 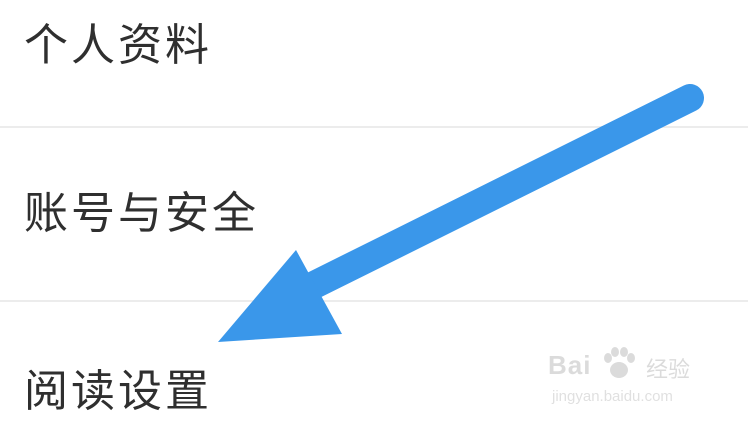 I want to click on paw-icon, so click(x=619, y=362).